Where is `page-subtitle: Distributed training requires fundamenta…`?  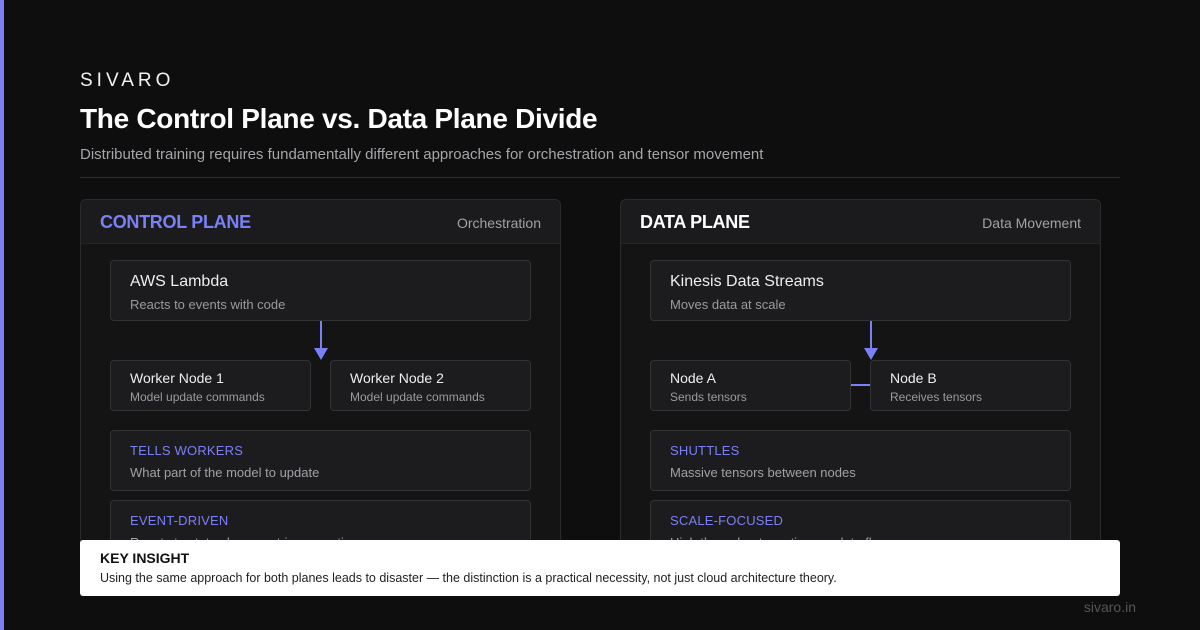 page-subtitle: Distributed training requires fundamenta… is located at coordinates (422, 154).